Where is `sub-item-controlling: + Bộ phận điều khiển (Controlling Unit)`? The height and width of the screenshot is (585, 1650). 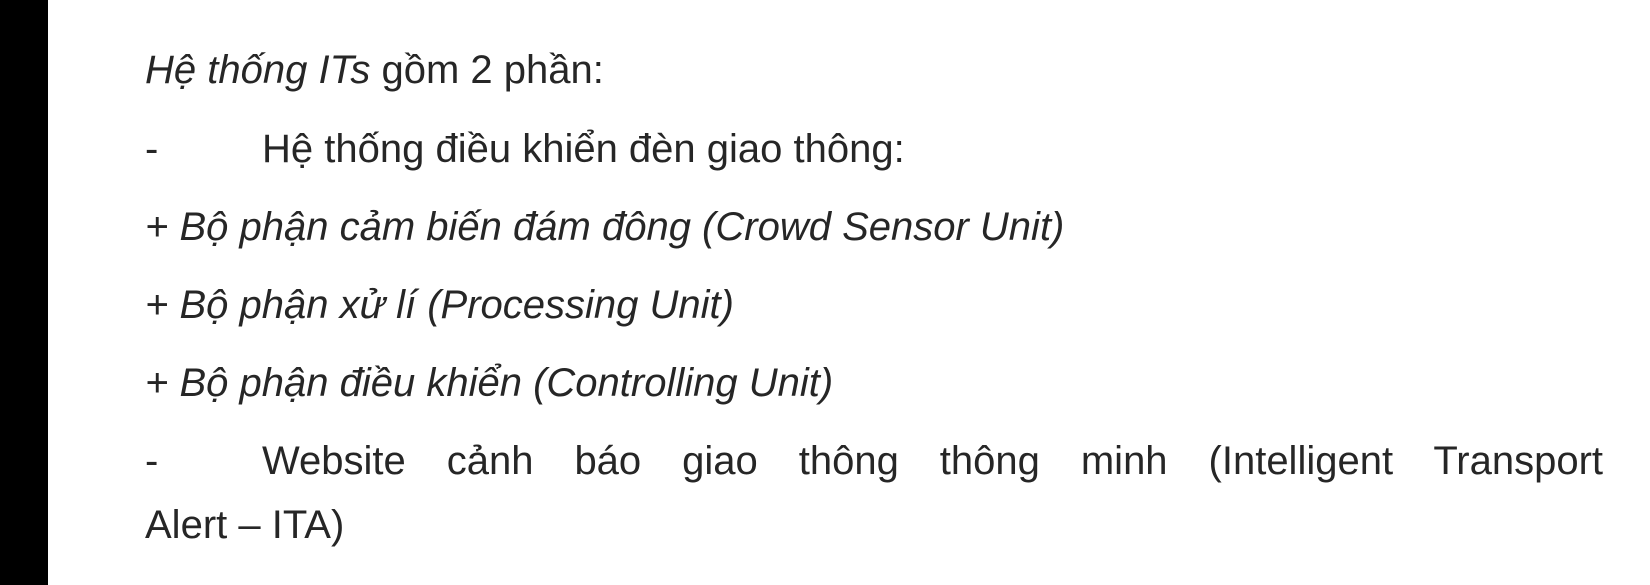
sub-item-controlling: + Bộ phận điều khiển (Controlling Unit) is located at coordinates (489, 383).